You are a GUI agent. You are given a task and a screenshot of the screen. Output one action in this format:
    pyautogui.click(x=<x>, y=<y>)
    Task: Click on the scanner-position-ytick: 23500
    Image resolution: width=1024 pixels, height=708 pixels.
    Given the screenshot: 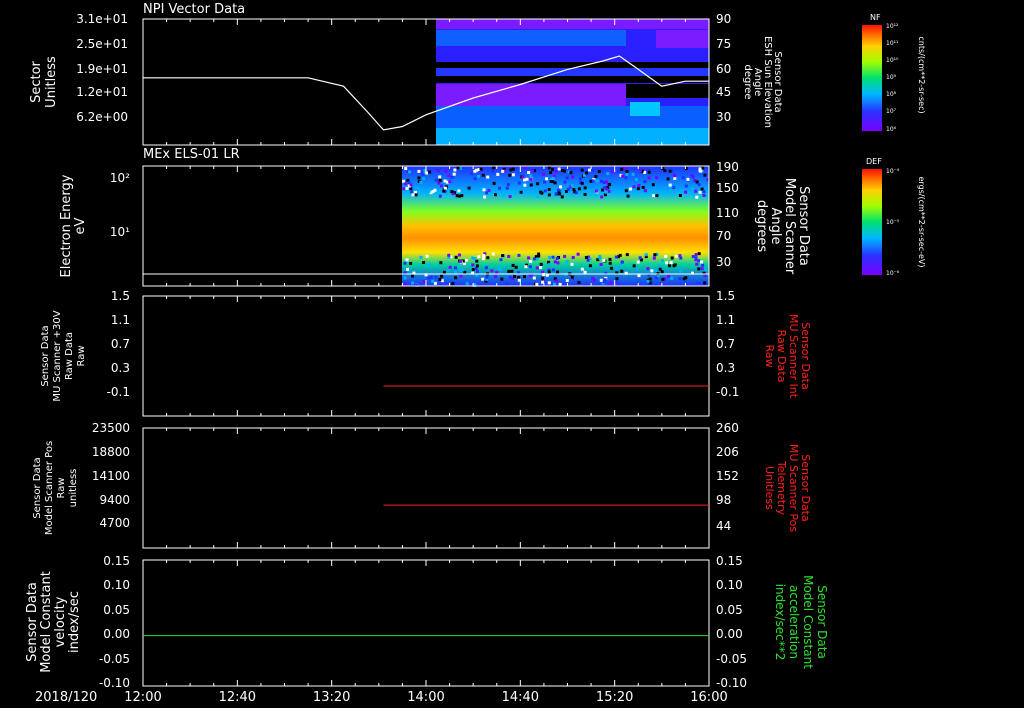 What is the action you would take?
    pyautogui.click(x=111, y=428)
    